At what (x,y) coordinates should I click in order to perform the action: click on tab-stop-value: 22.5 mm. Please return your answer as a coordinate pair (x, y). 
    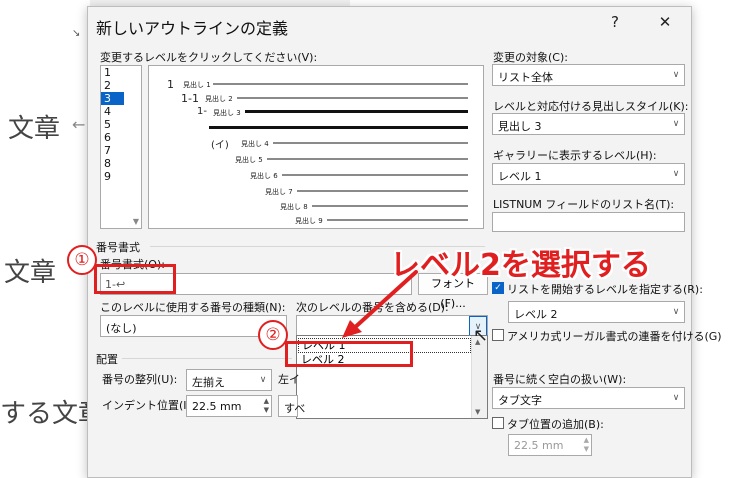
    Looking at the image, I should click on (539, 445).